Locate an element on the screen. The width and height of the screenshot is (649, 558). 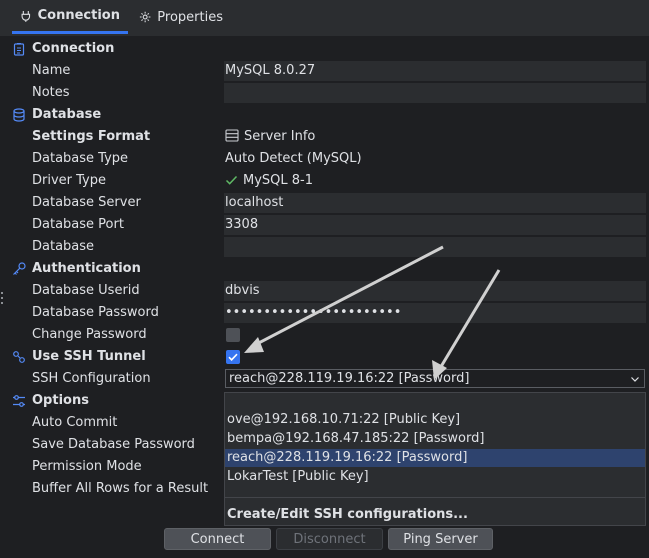
password-field: ••••••••••••••••••••••• is located at coordinates (435, 313).